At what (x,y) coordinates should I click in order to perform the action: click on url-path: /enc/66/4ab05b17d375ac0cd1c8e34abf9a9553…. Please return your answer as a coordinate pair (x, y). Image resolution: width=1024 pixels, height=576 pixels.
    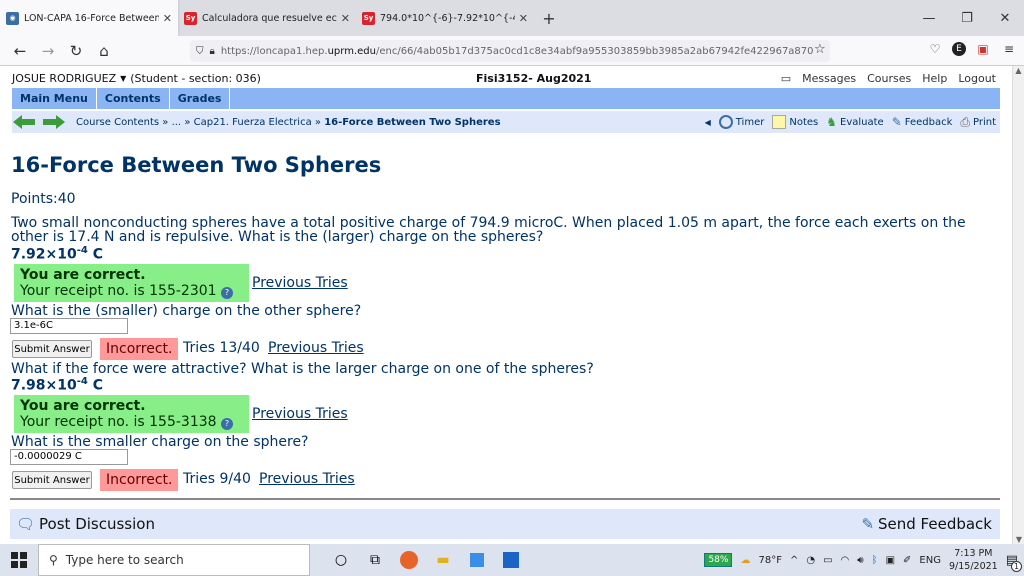
    Looking at the image, I should click on (594, 51).